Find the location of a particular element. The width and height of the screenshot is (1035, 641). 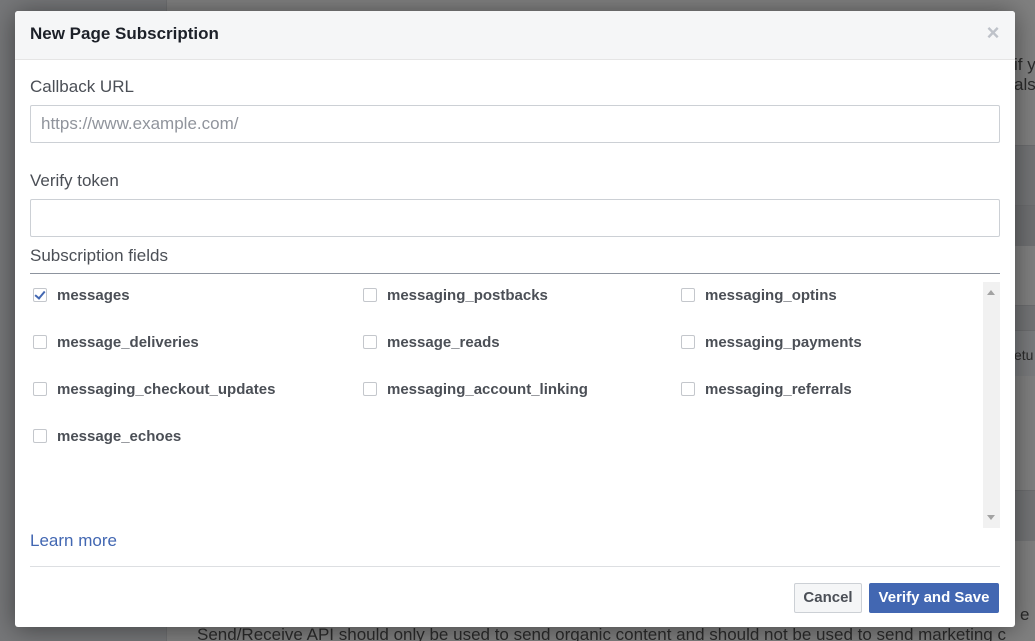

callback-url-input is located at coordinates (515, 124).